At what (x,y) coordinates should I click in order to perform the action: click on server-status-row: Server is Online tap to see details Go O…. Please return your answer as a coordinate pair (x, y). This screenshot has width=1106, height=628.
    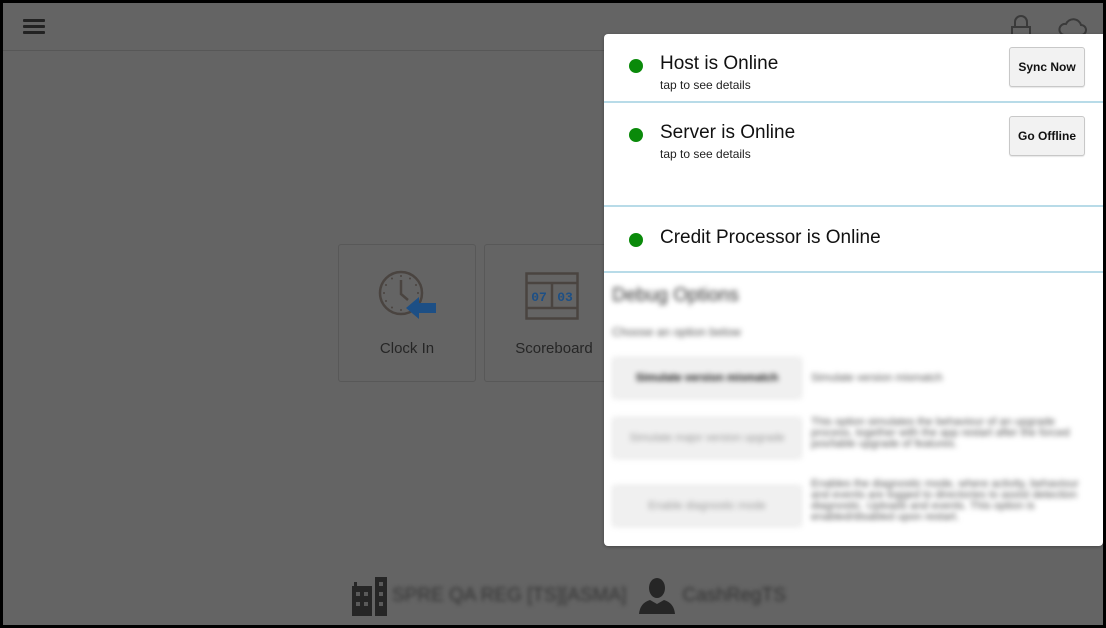
    Looking at the image, I should click on (853, 155).